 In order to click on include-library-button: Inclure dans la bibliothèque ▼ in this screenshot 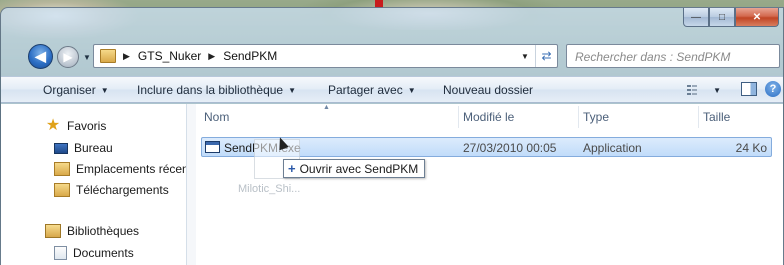, I will do `click(216, 90)`.